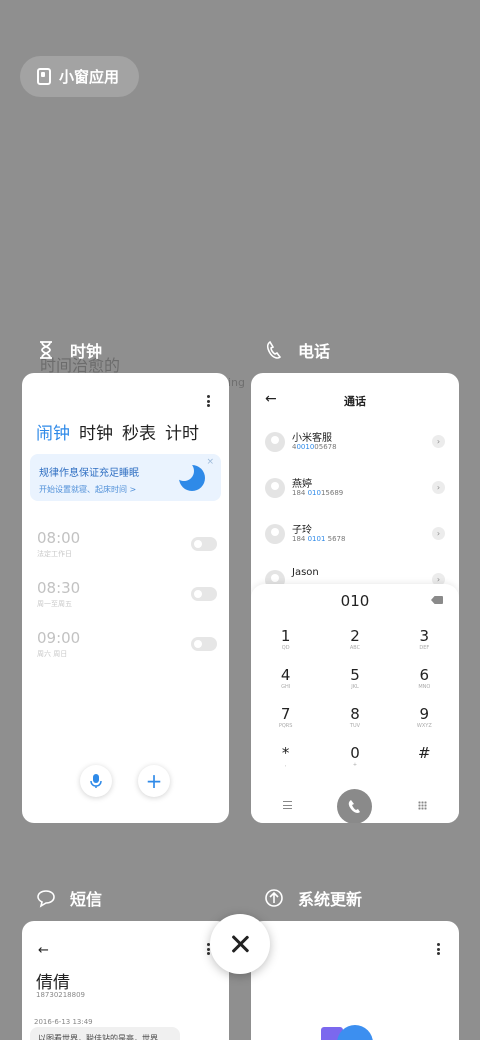 This screenshot has width=480, height=1040. I want to click on call-button, so click(354, 806).